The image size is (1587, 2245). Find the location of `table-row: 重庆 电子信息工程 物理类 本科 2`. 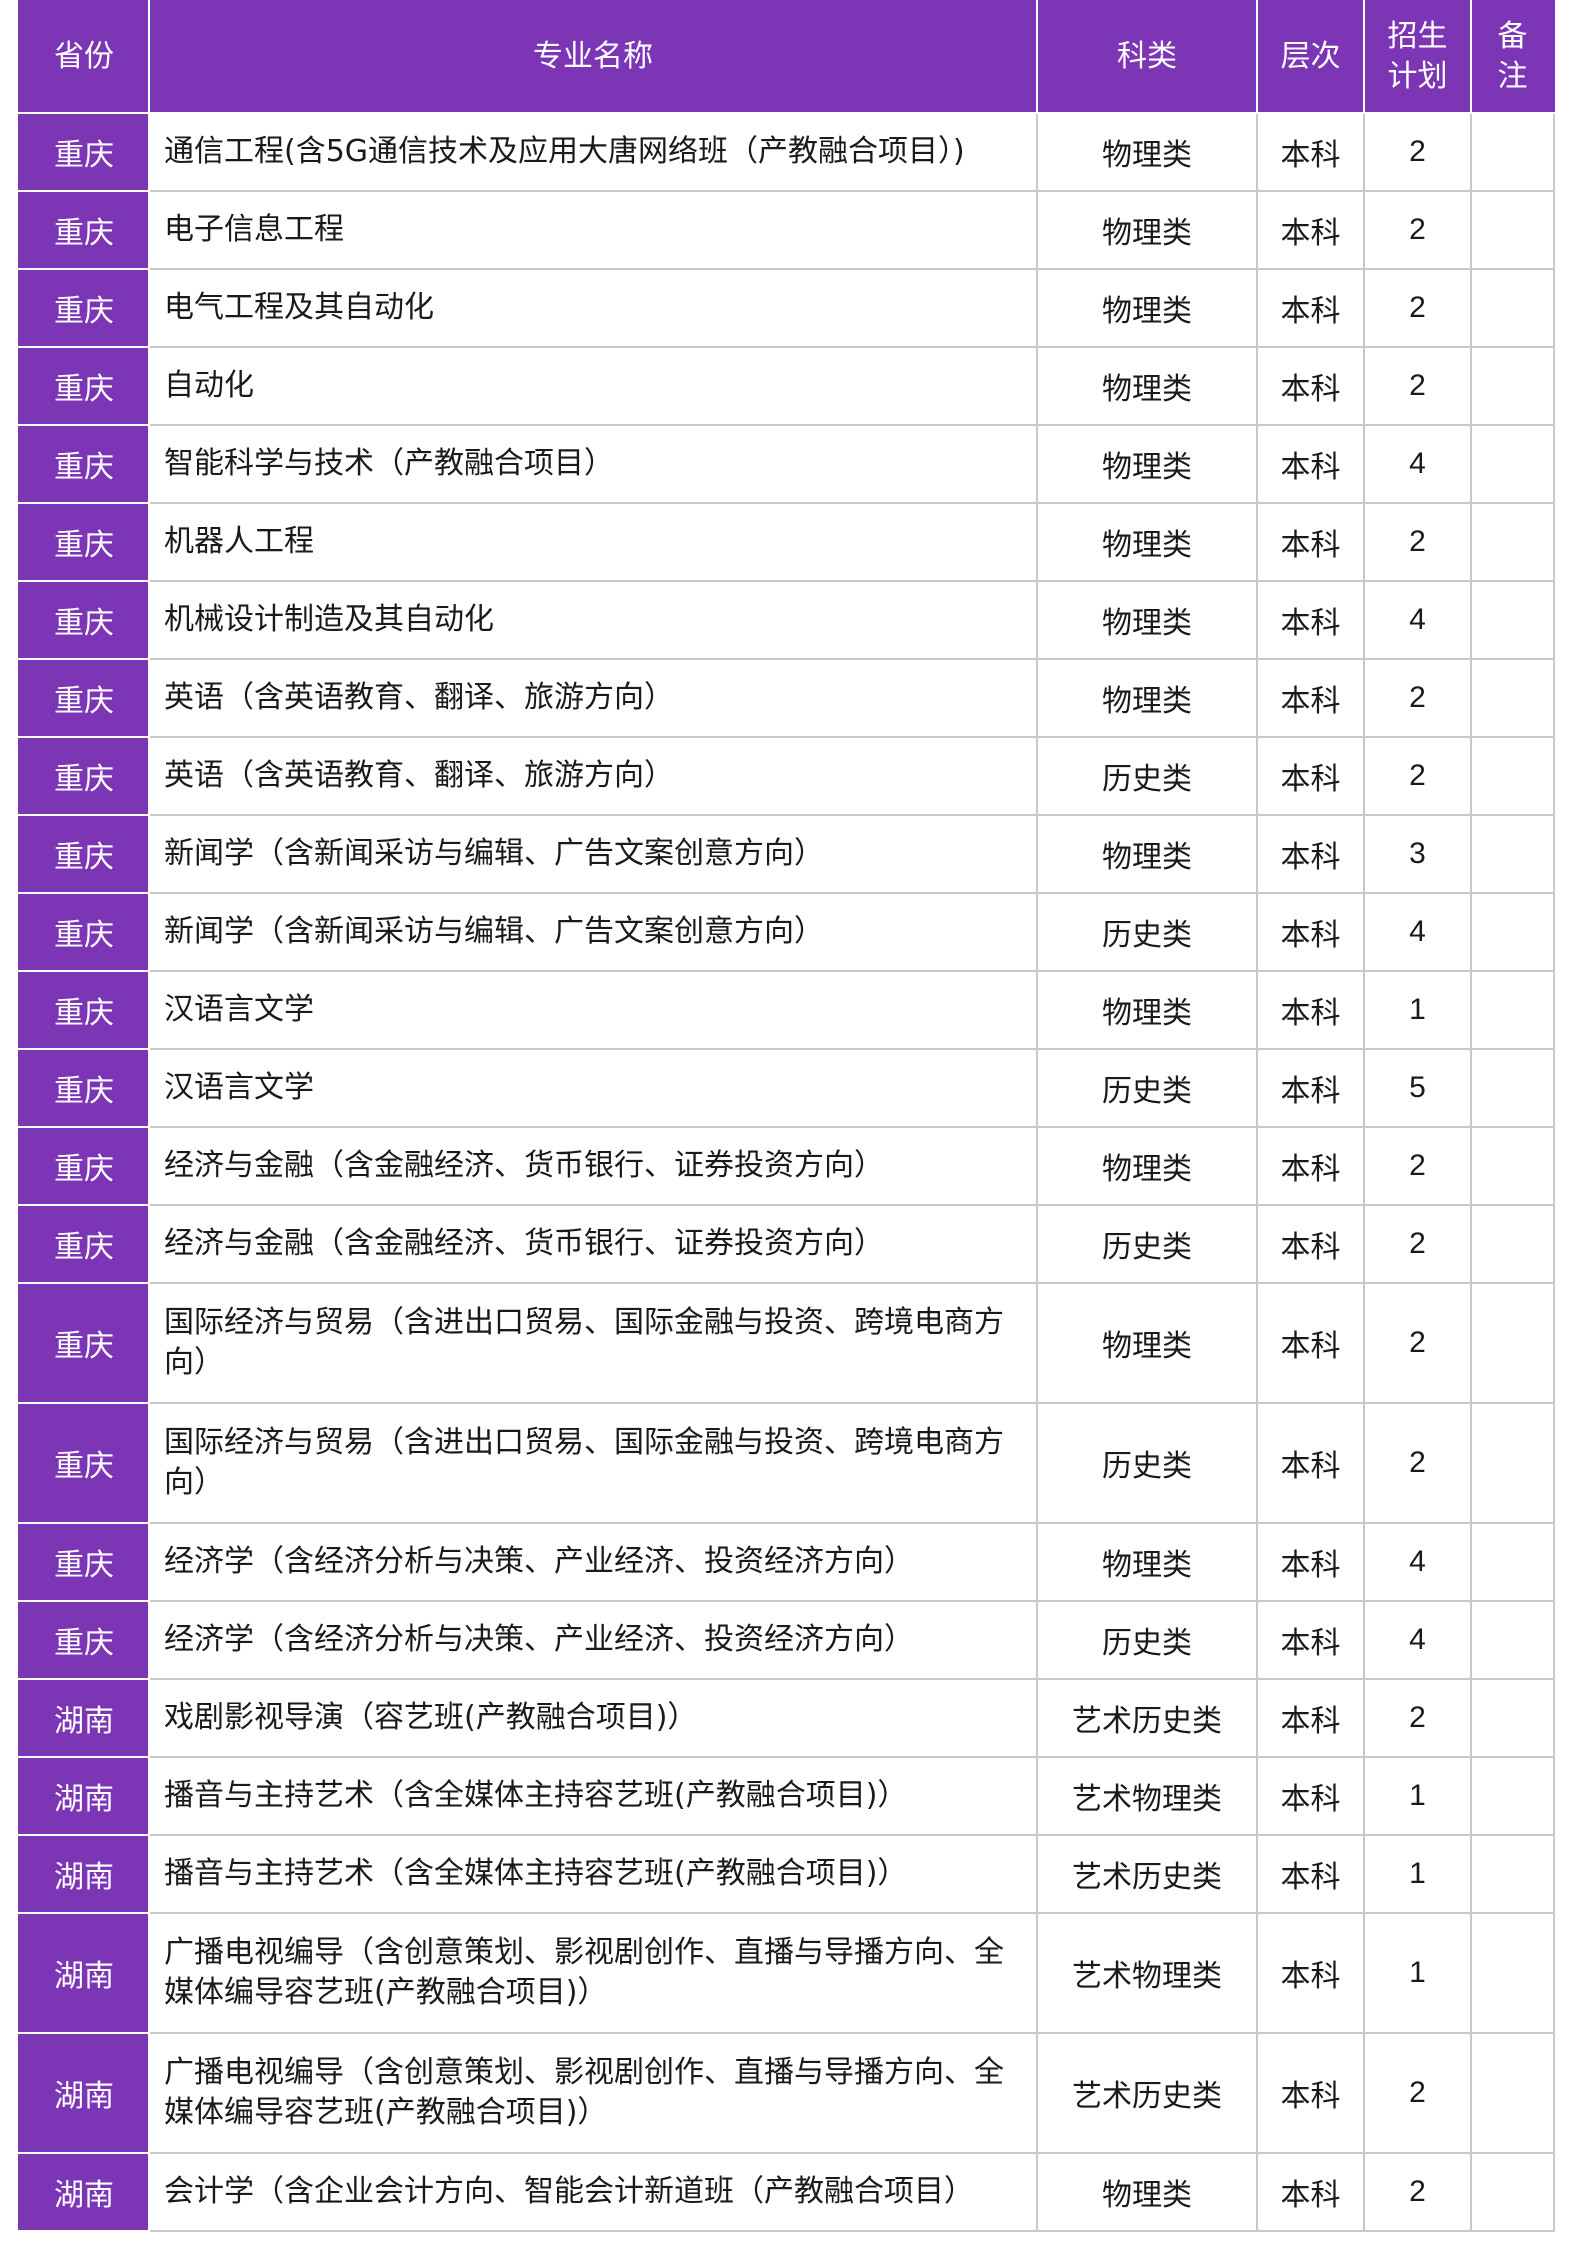

table-row: 重庆 电子信息工程 物理类 本科 2 is located at coordinates (786, 230).